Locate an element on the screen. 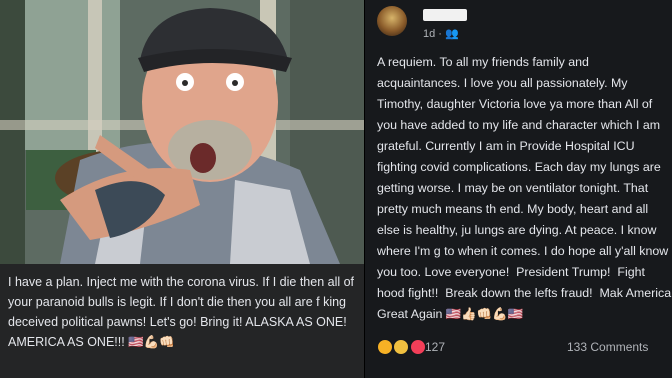 This screenshot has width=672, height=378. sad-reaction-icon is located at coordinates (401, 347).